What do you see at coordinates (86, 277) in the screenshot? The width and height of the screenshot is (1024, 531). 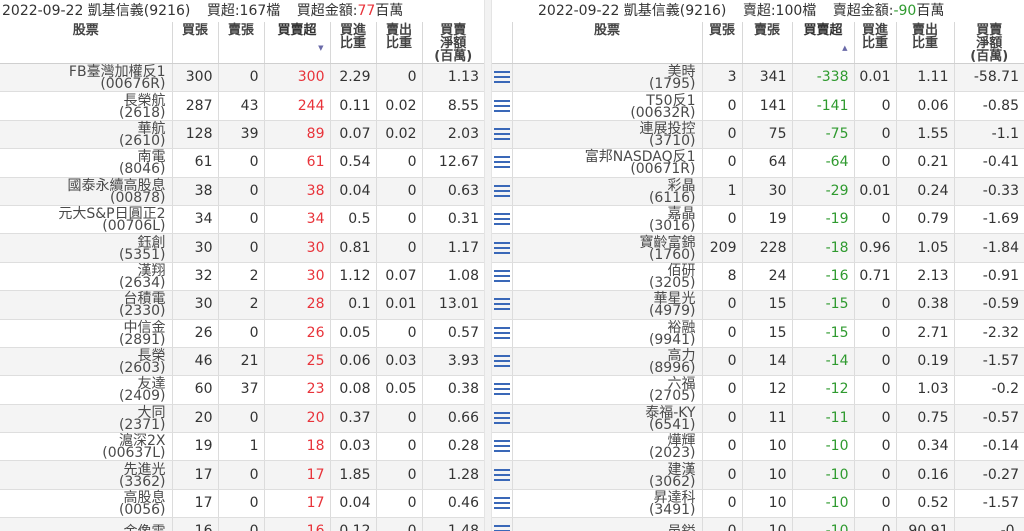 I see `stock-cell: 漢翔 (2634)` at bounding box center [86, 277].